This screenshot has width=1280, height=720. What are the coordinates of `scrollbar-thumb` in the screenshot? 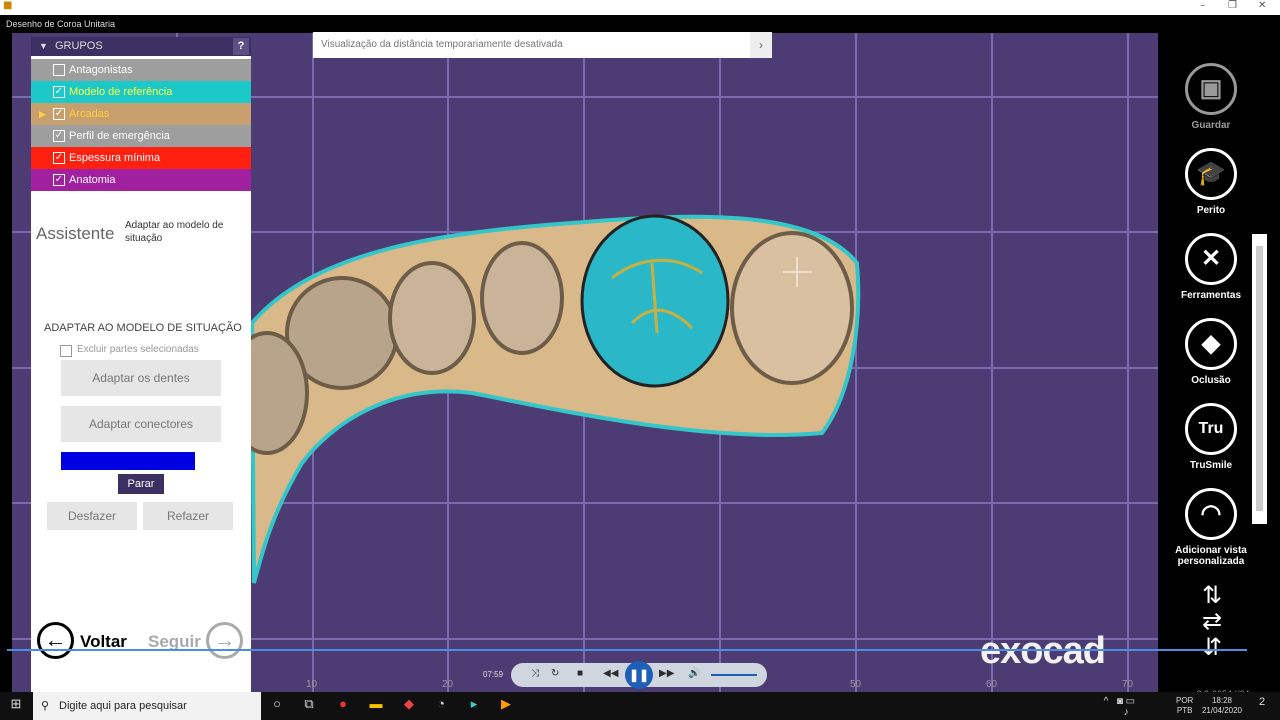 It's located at (1259, 378).